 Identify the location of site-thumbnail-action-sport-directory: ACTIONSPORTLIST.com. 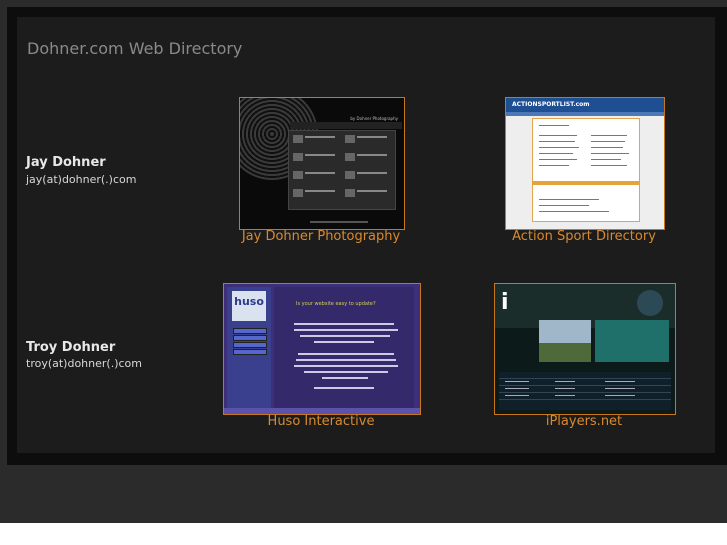
(585, 163).